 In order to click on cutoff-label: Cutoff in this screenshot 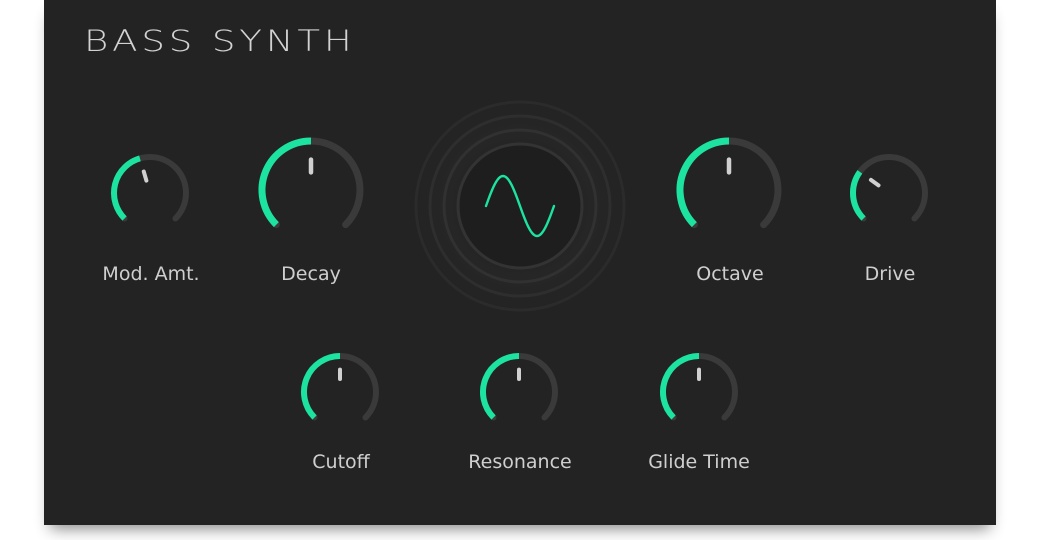, I will do `click(341, 462)`.